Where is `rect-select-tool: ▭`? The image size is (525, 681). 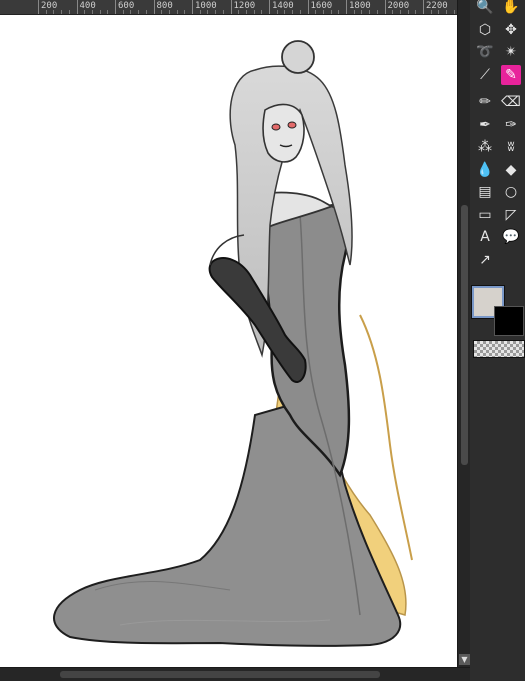 rect-select-tool: ▭ is located at coordinates (485, 215).